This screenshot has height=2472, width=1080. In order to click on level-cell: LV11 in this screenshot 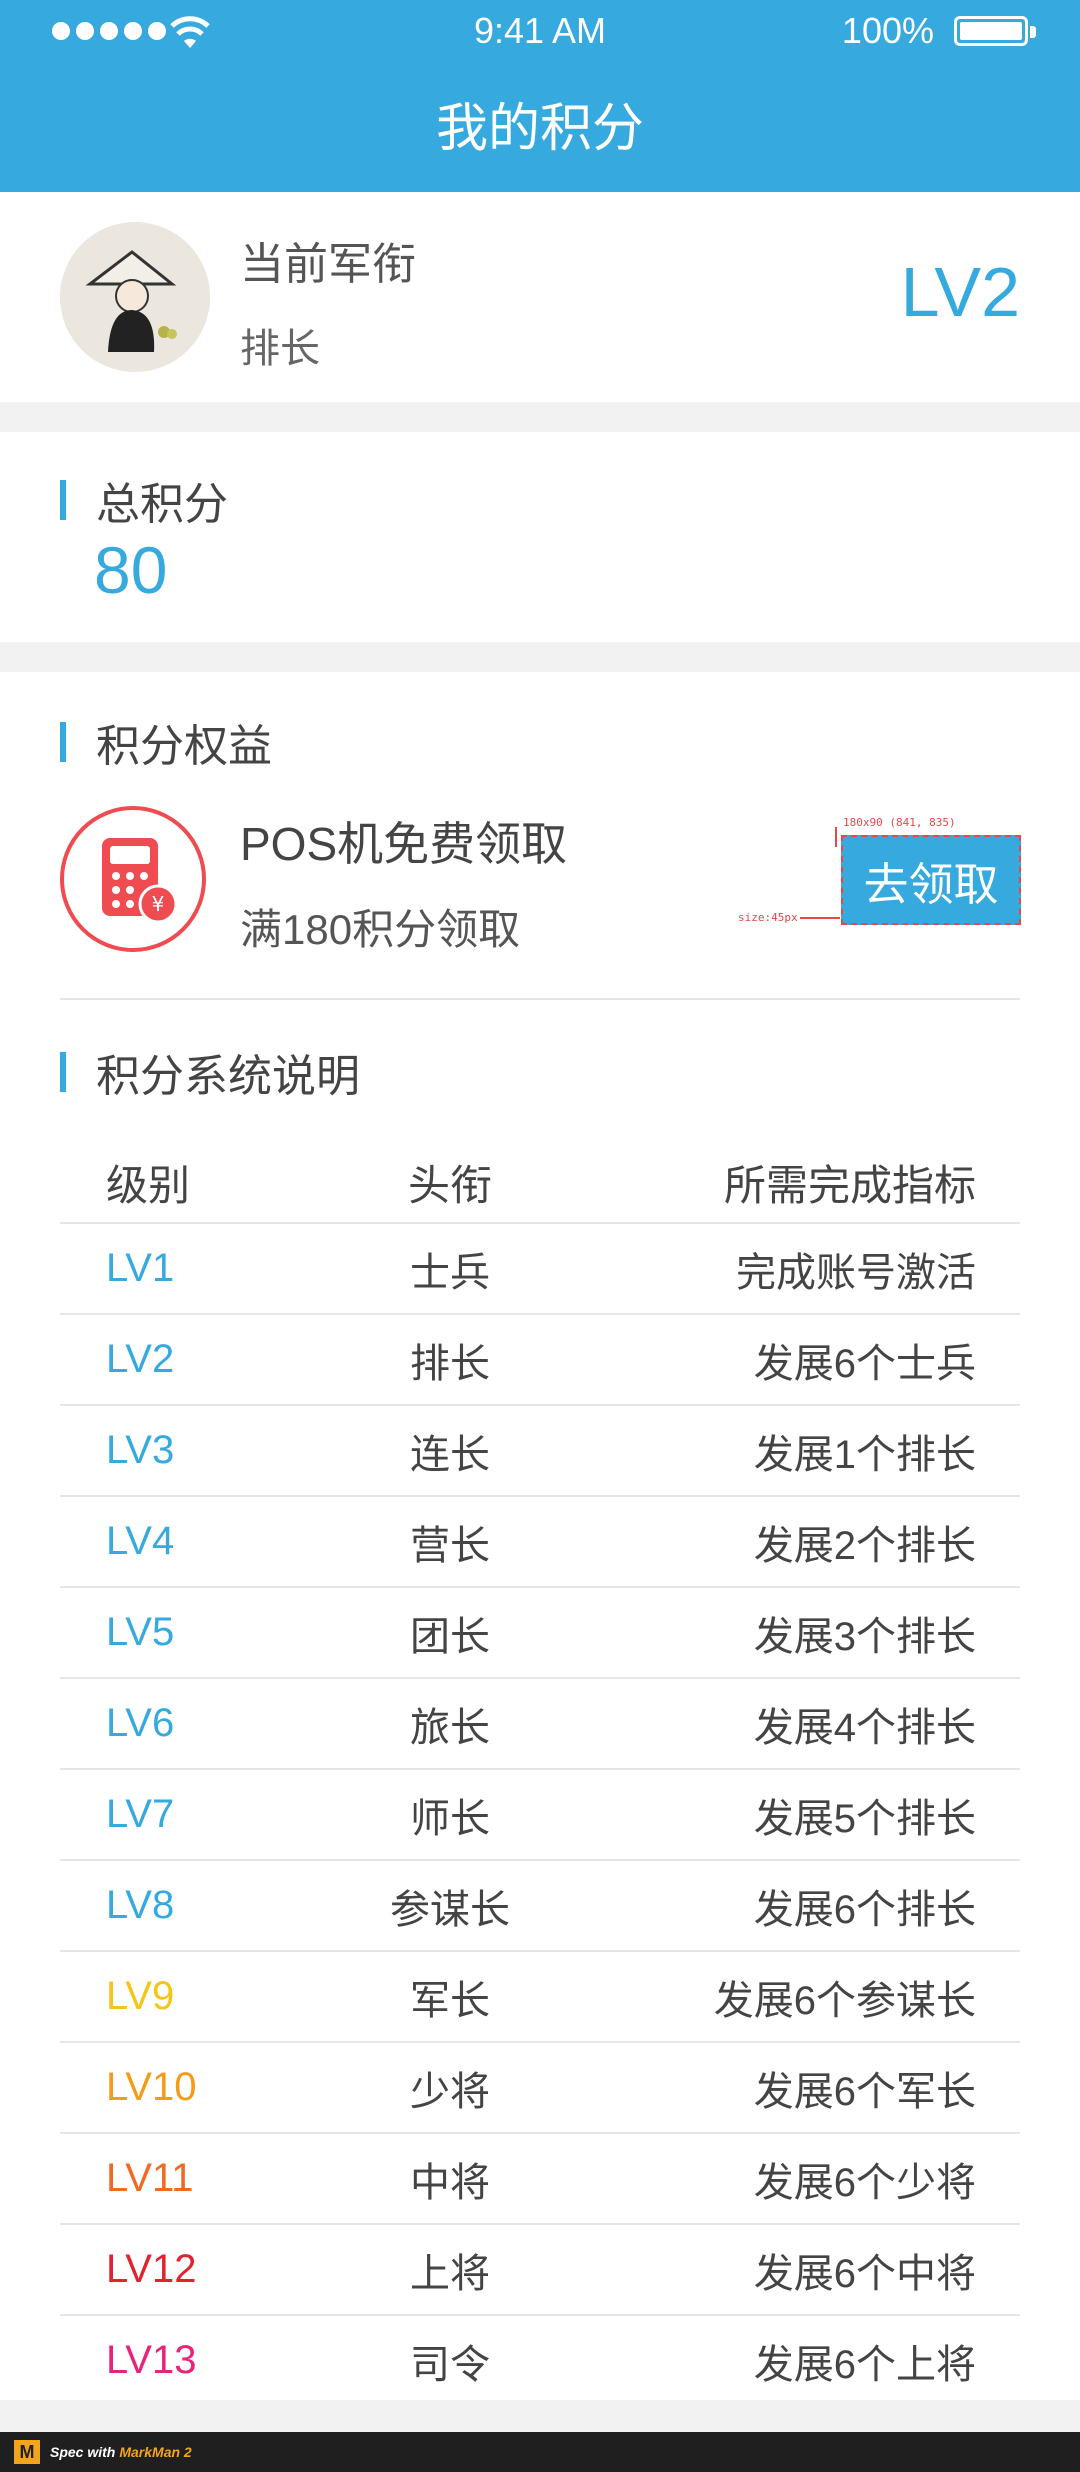, I will do `click(150, 2178)`.